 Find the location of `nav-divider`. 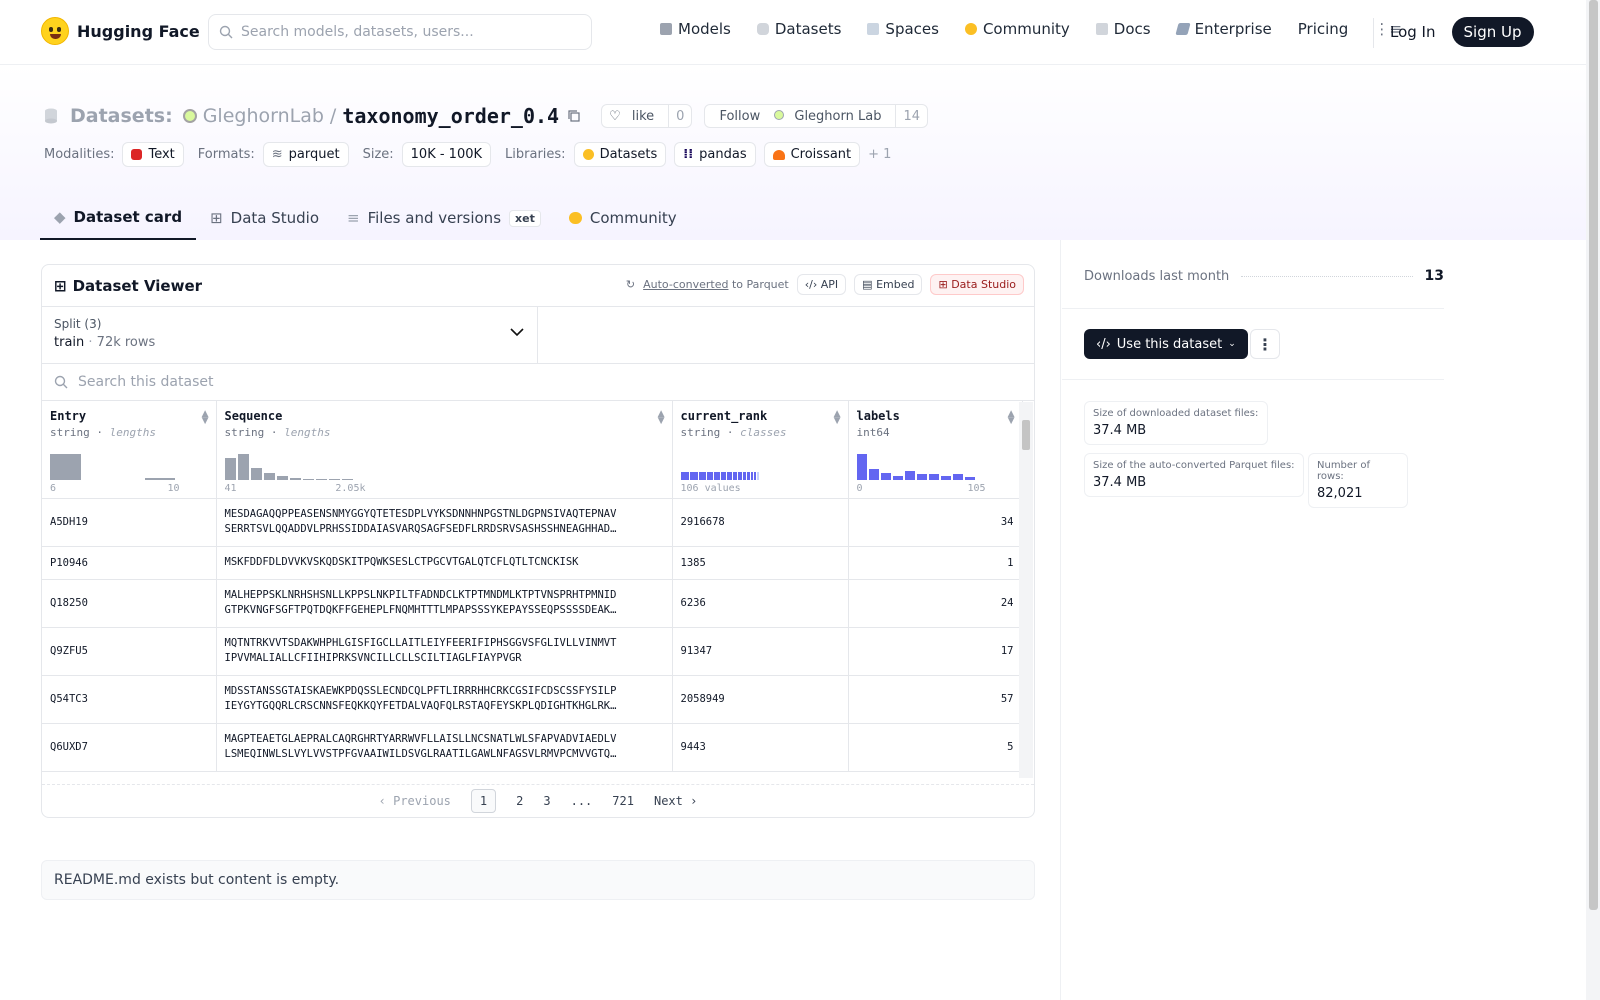

nav-divider is located at coordinates (1373, 33).